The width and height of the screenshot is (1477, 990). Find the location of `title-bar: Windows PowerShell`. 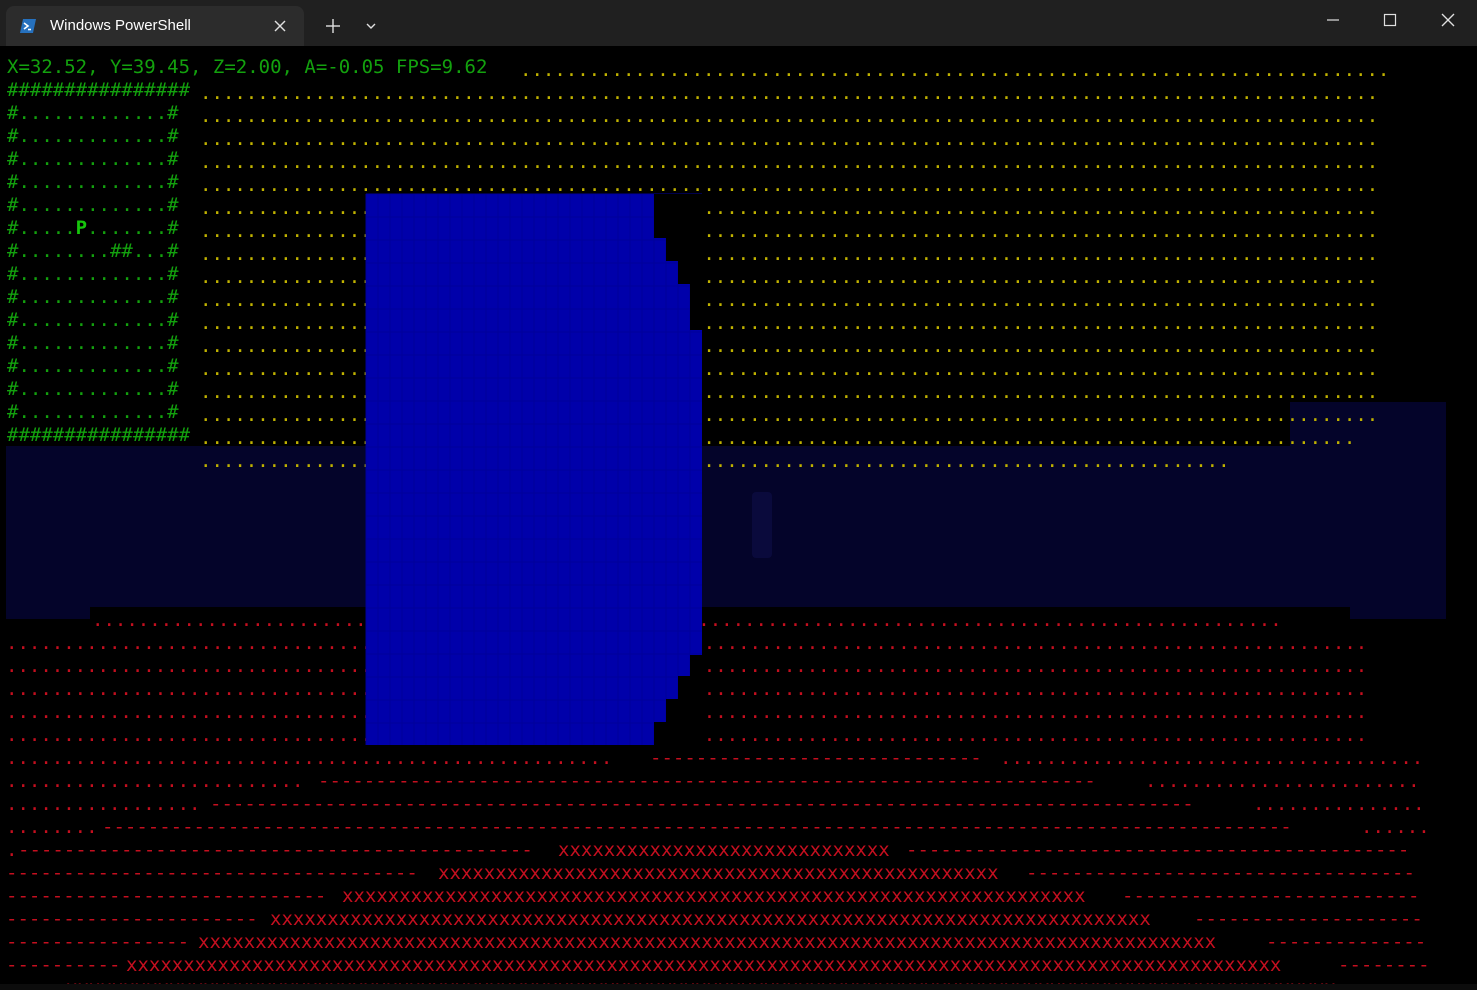

title-bar: Windows PowerShell is located at coordinates (738, 23).